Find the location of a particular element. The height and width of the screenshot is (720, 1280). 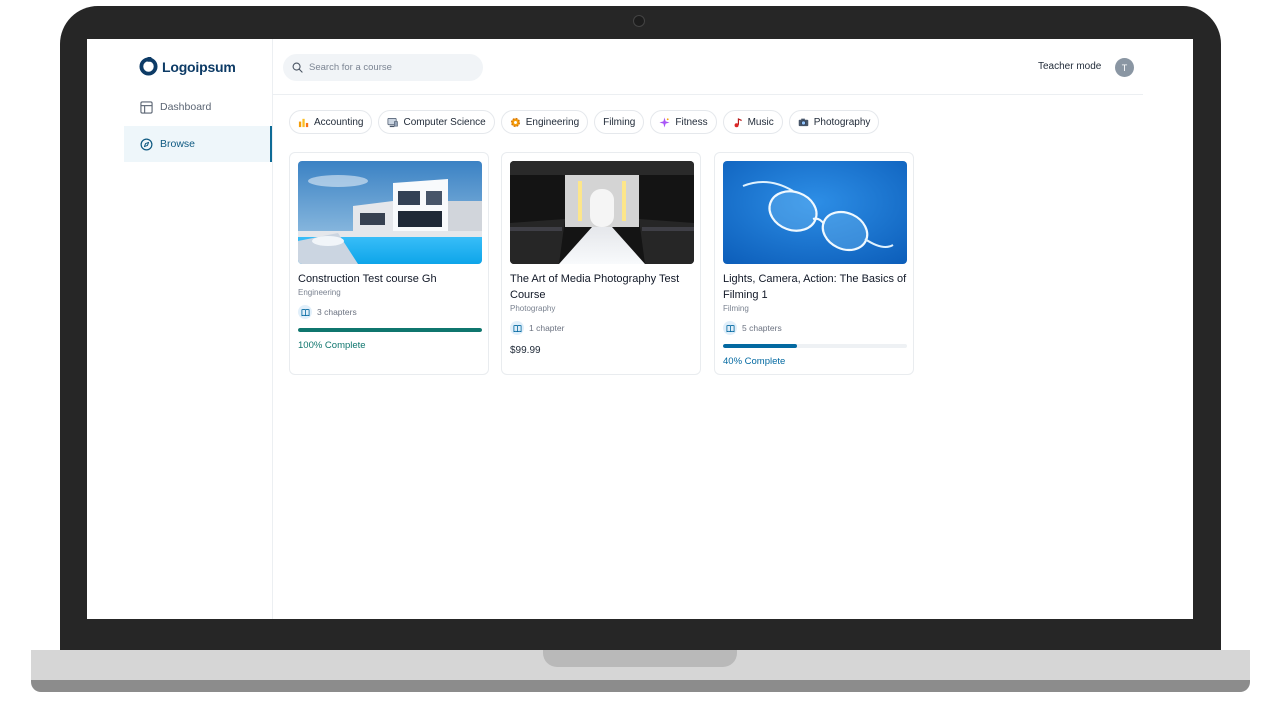

logo: Logoipsum is located at coordinates (187, 66).